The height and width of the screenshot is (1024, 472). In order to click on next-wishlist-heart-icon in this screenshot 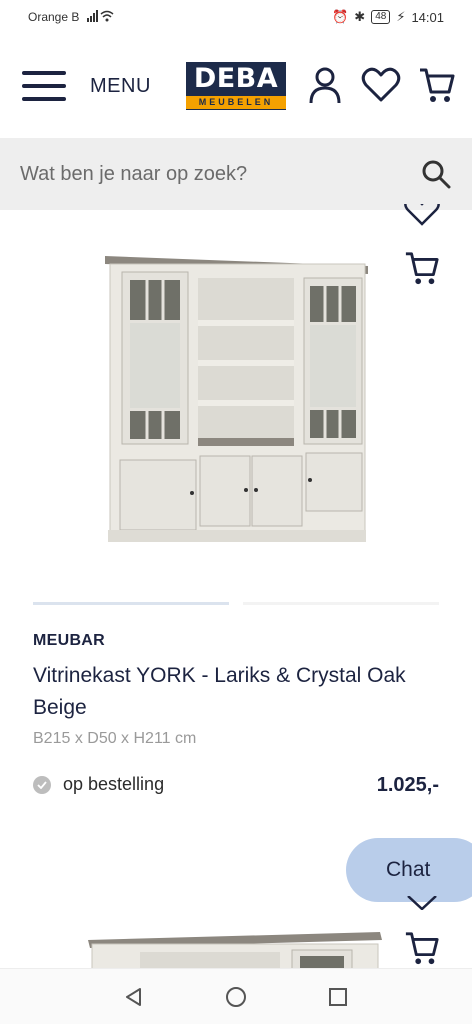, I will do `click(424, 903)`.